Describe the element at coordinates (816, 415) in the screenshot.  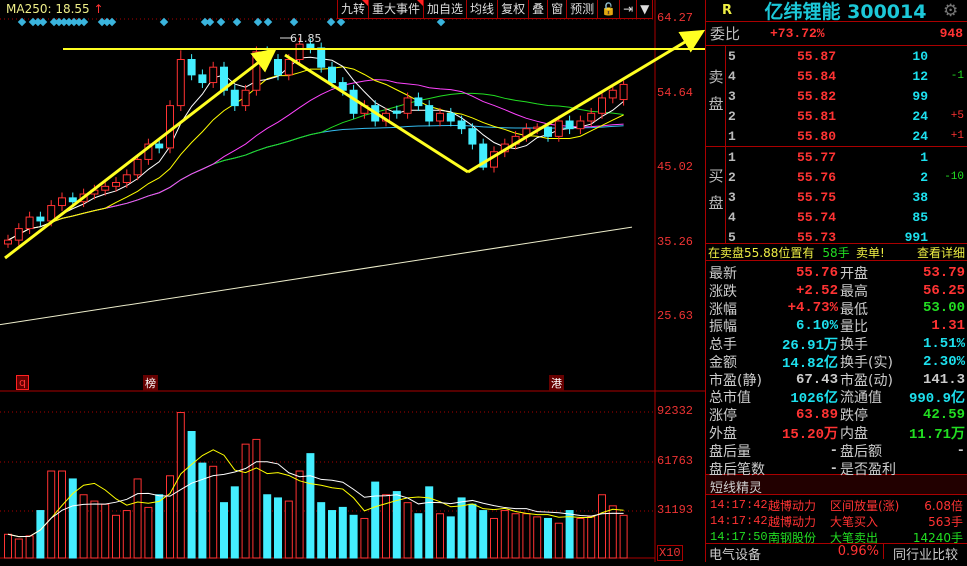
I see `stat-value: 63.89` at that location.